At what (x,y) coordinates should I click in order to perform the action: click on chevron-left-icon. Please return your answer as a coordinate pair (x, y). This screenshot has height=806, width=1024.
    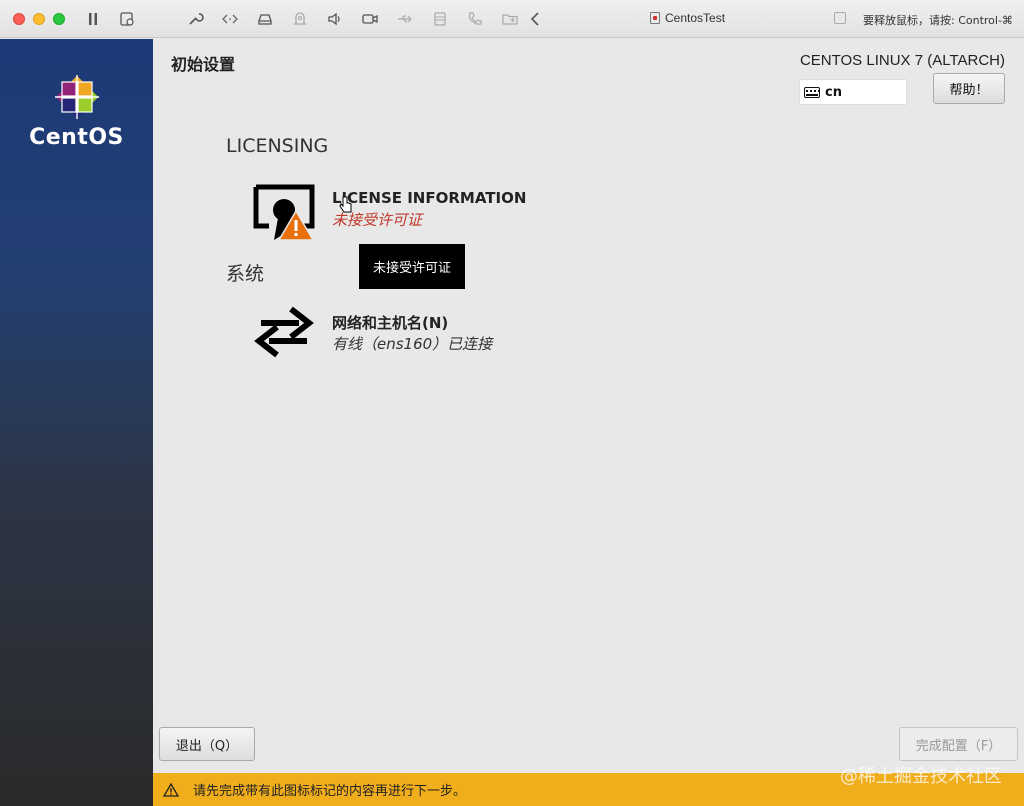
    Looking at the image, I should click on (536, 19).